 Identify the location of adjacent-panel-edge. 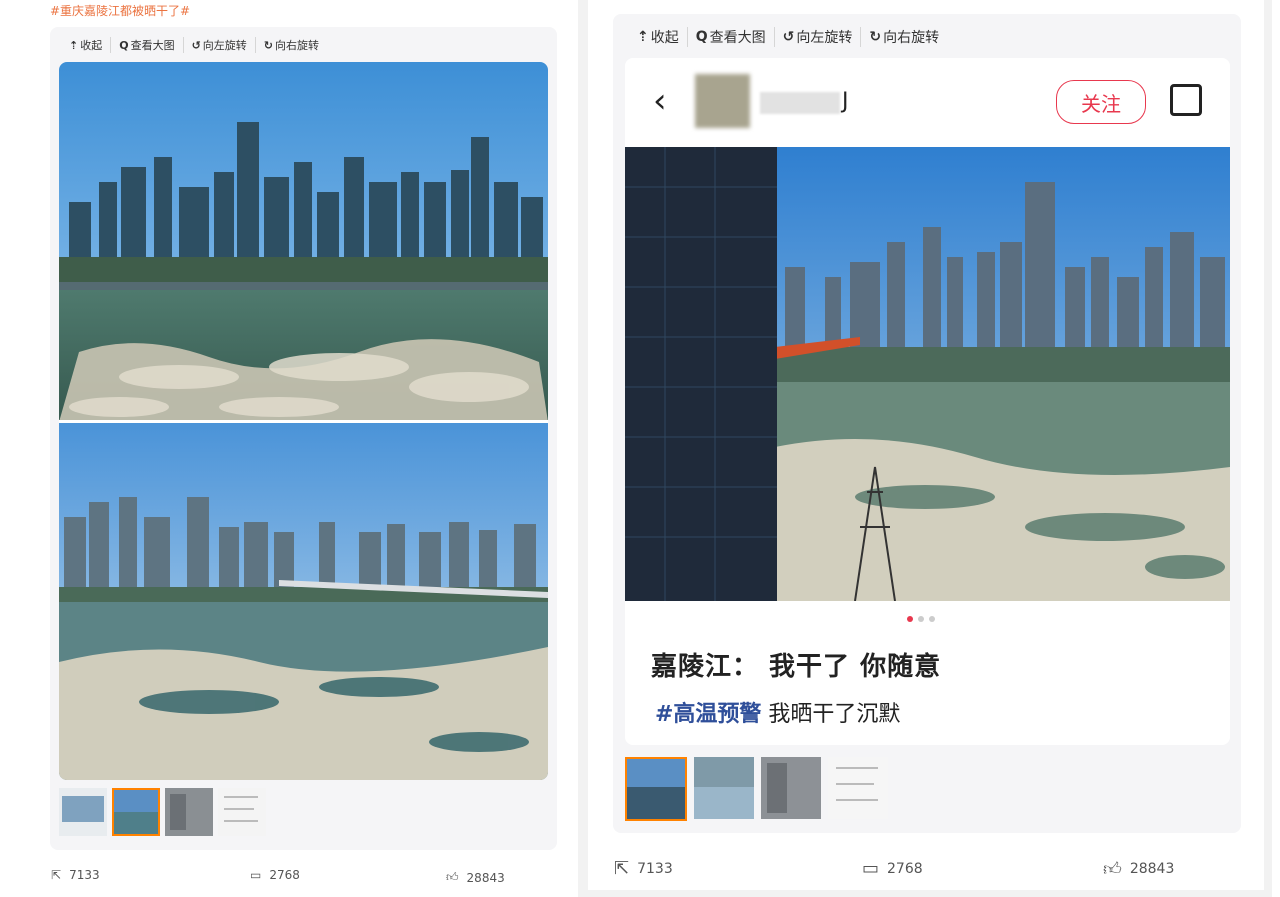
(1276, 448).